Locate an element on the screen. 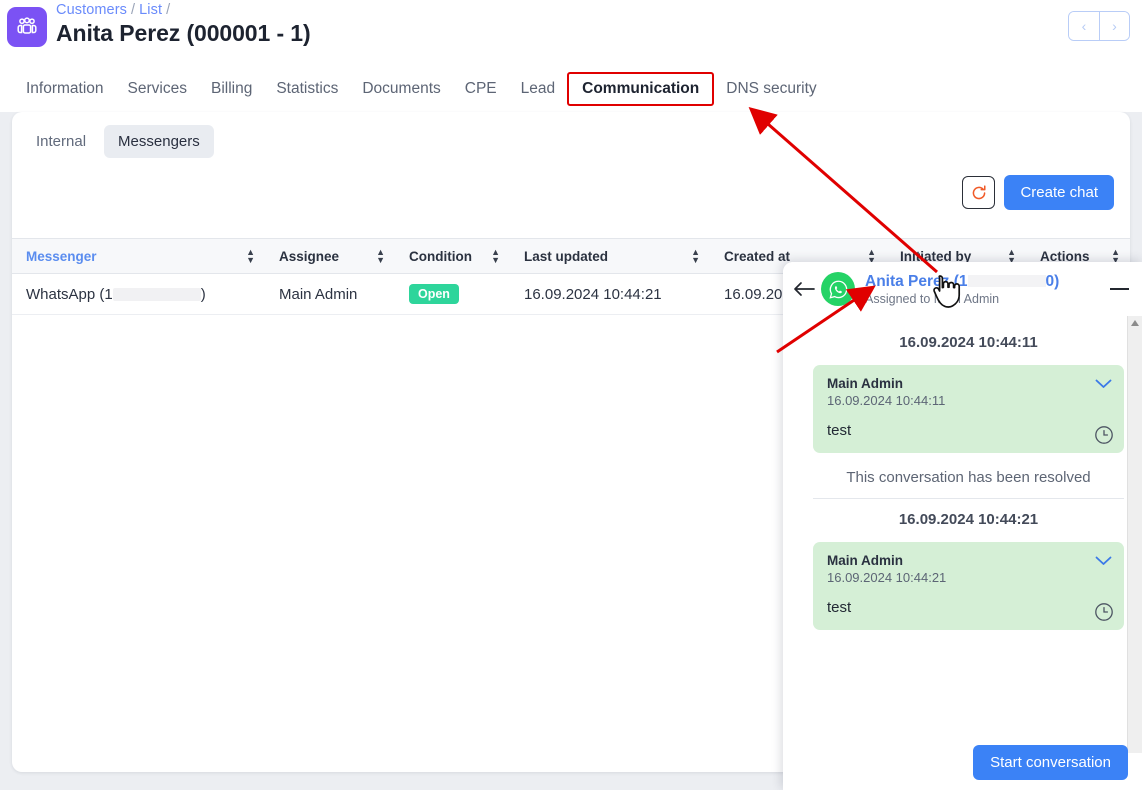 Image resolution: width=1142 pixels, height=790 pixels. back-arrow-icon is located at coordinates (804, 289).